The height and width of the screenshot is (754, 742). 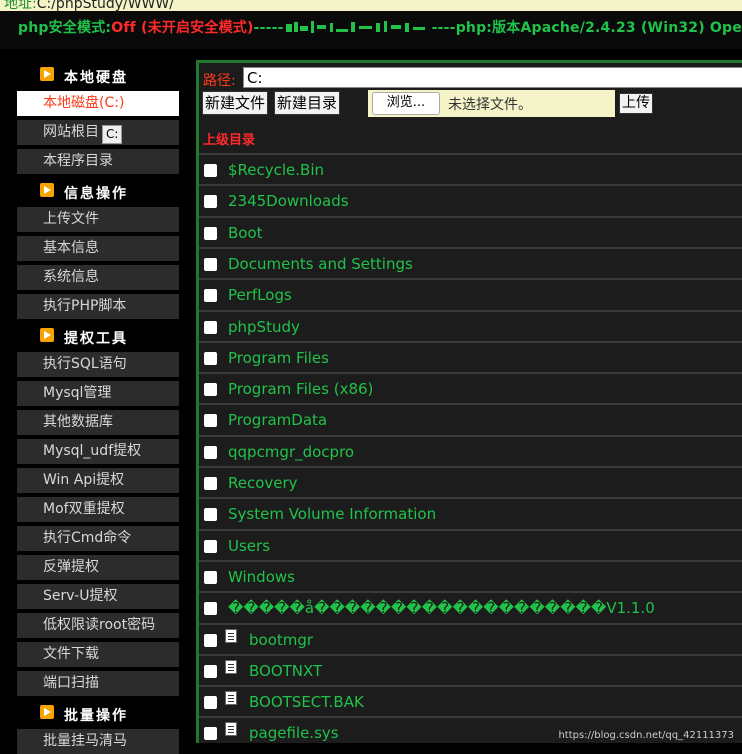 I want to click on no-file-label: 未选择文件。, so click(x=490, y=105).